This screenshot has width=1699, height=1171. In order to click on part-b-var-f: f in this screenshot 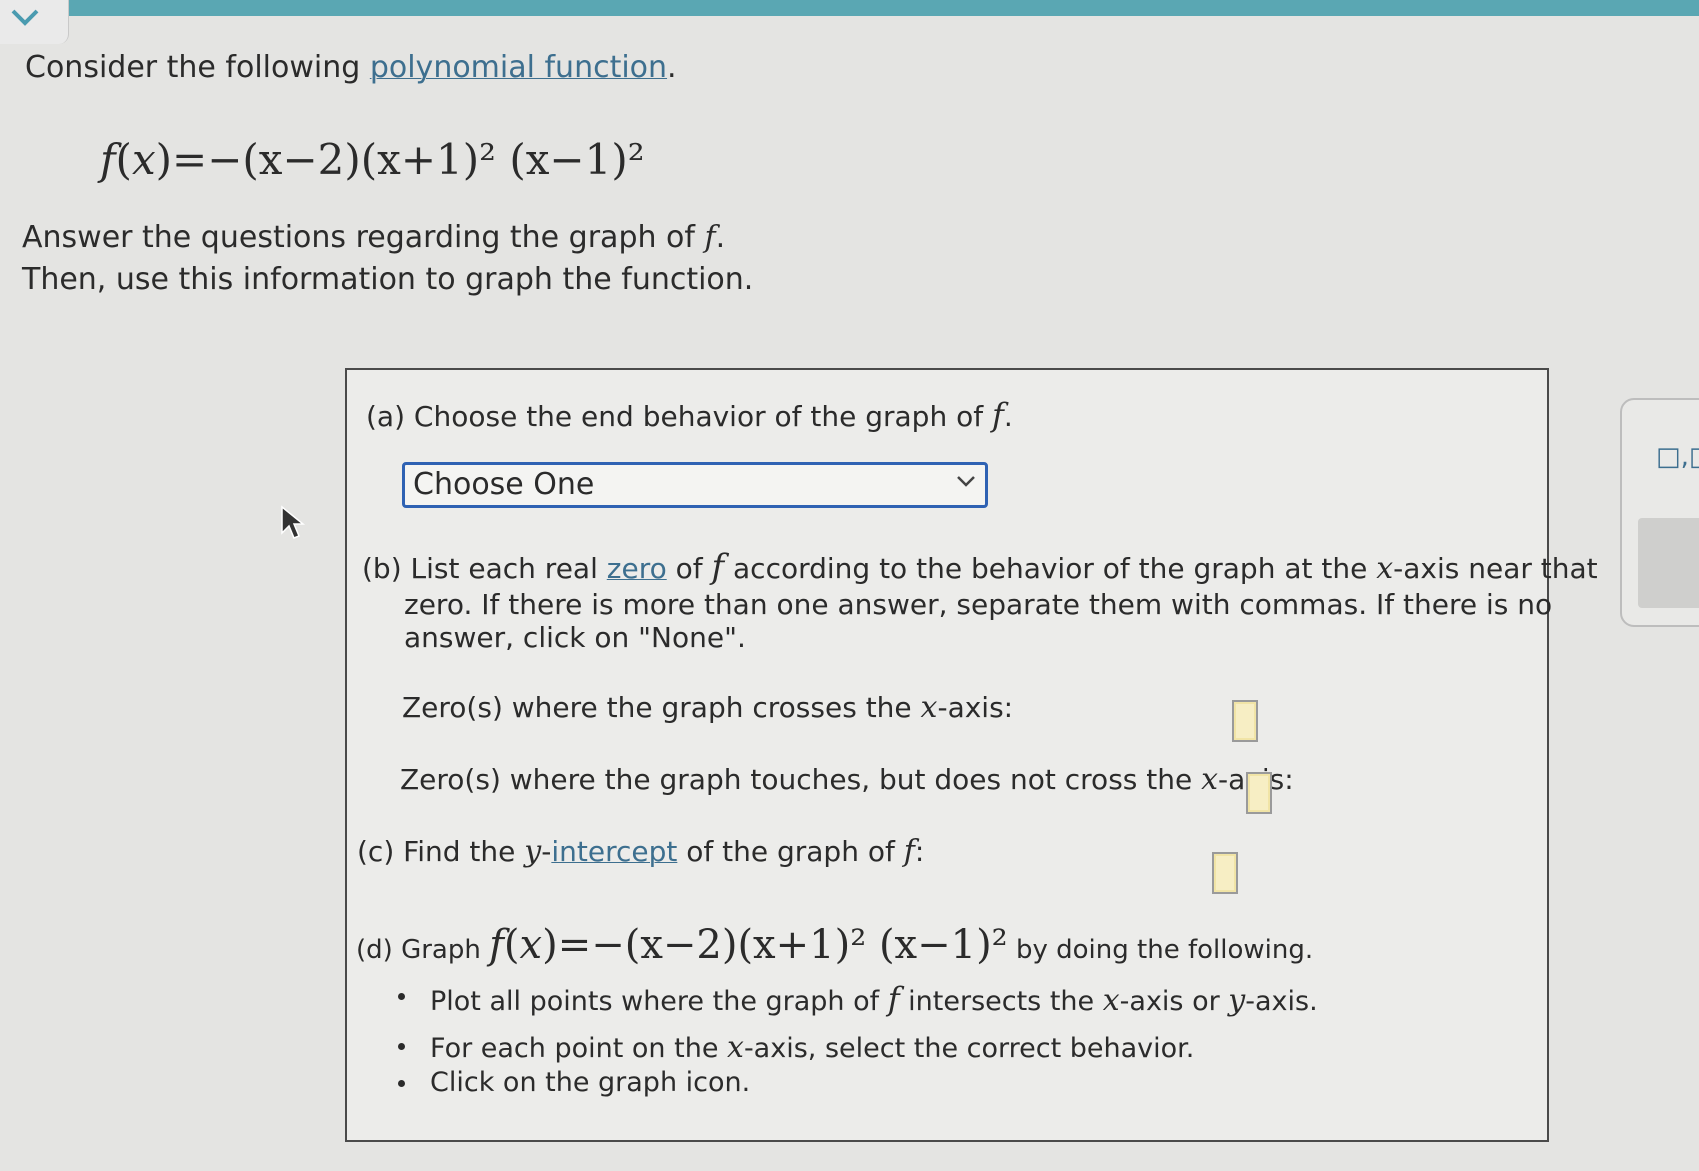, I will do `click(718, 567)`.